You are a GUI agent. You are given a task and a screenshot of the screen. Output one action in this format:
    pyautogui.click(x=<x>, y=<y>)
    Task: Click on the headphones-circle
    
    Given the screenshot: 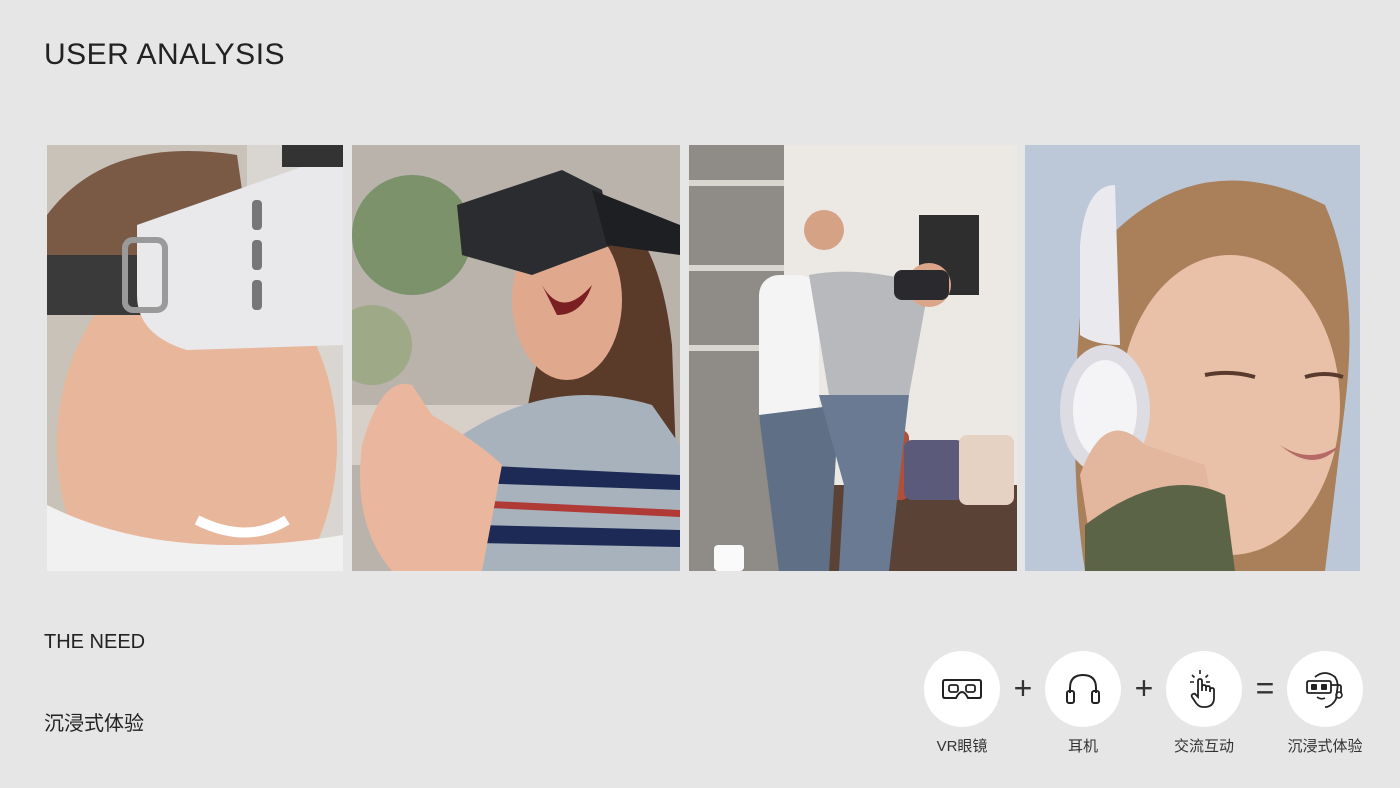 What is the action you would take?
    pyautogui.click(x=1083, y=689)
    